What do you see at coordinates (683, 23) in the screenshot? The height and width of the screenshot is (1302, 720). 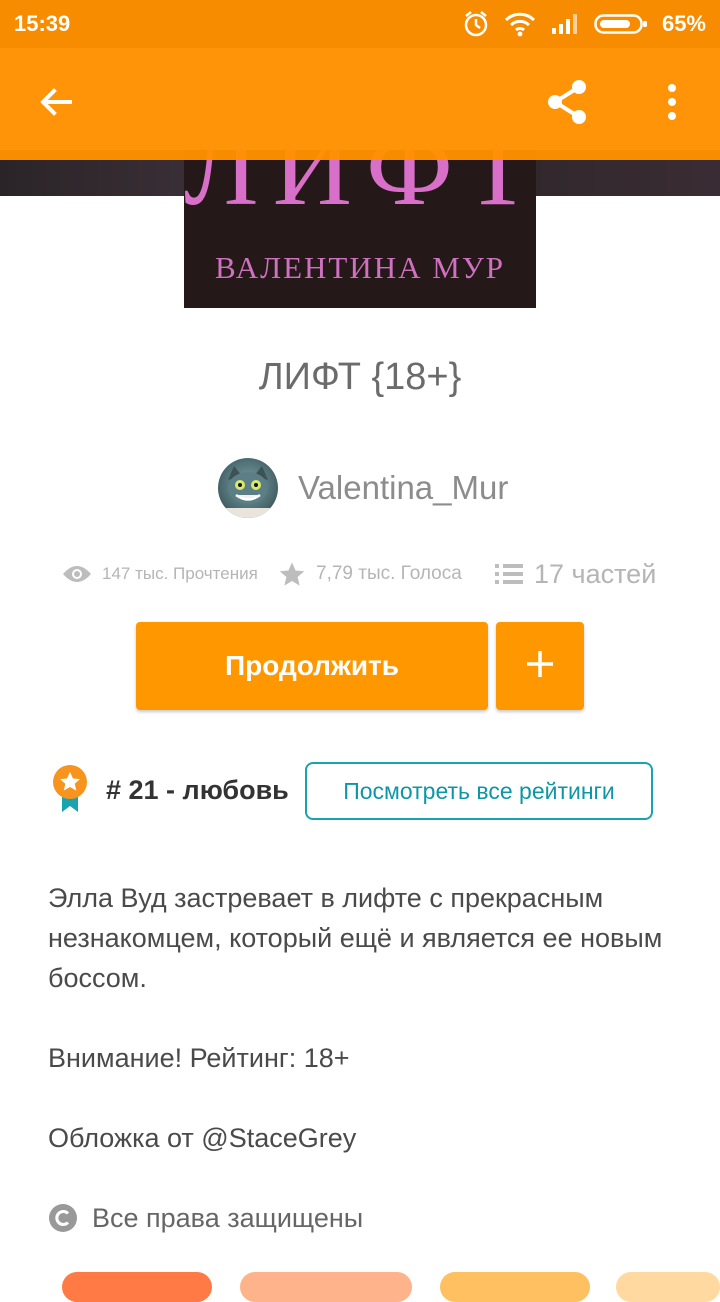 I see `battery-percent: 65%` at bounding box center [683, 23].